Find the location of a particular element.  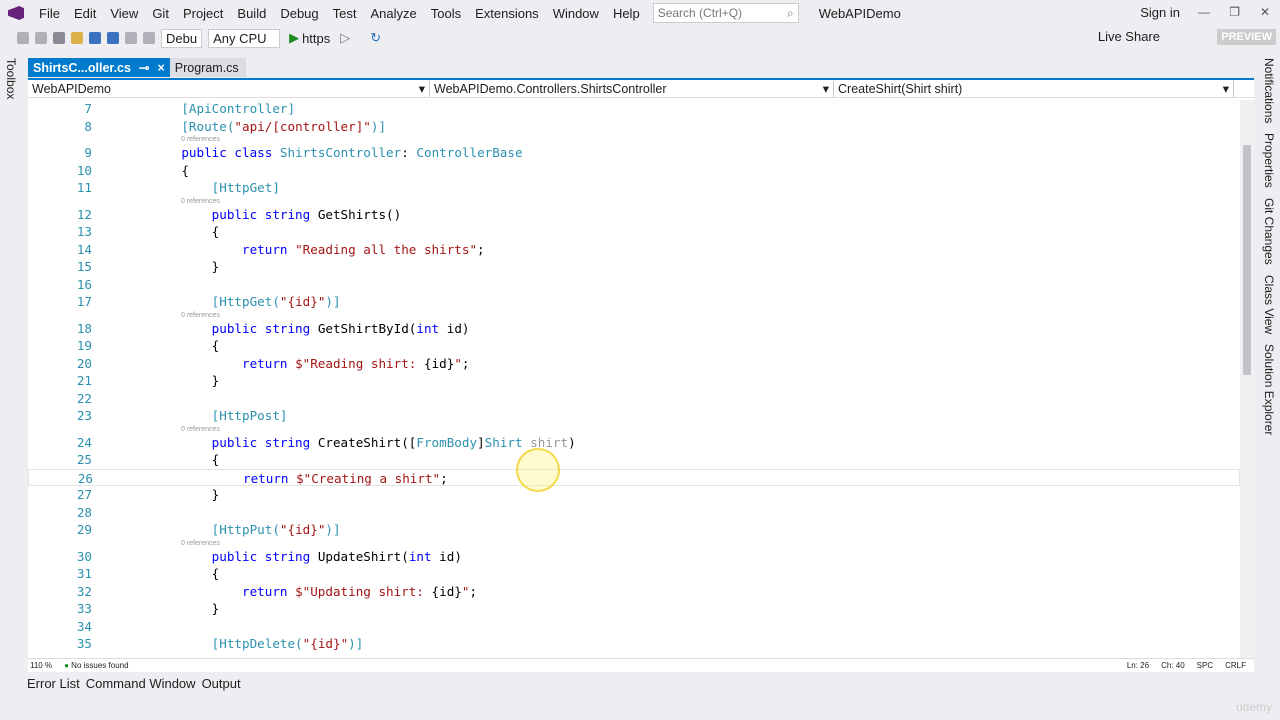

member-dropdown: CreateShirt(Shirt shirt) ▾ is located at coordinates (1034, 88).